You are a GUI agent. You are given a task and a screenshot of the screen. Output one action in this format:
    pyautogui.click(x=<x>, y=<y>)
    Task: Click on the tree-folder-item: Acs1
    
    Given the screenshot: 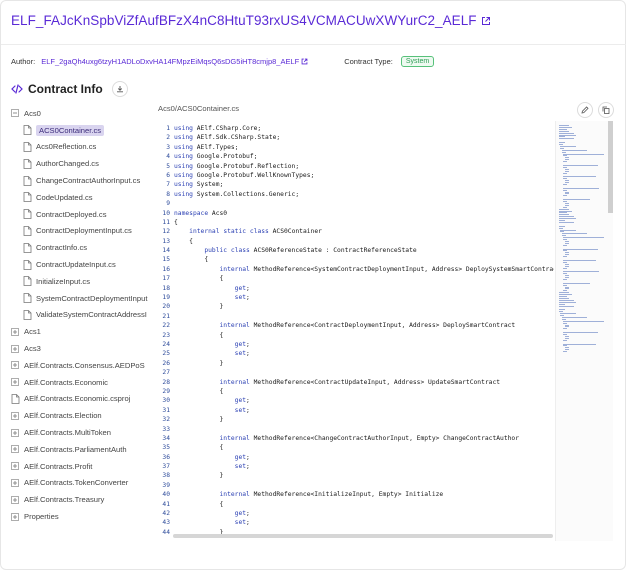 What is the action you would take?
    pyautogui.click(x=84, y=331)
    